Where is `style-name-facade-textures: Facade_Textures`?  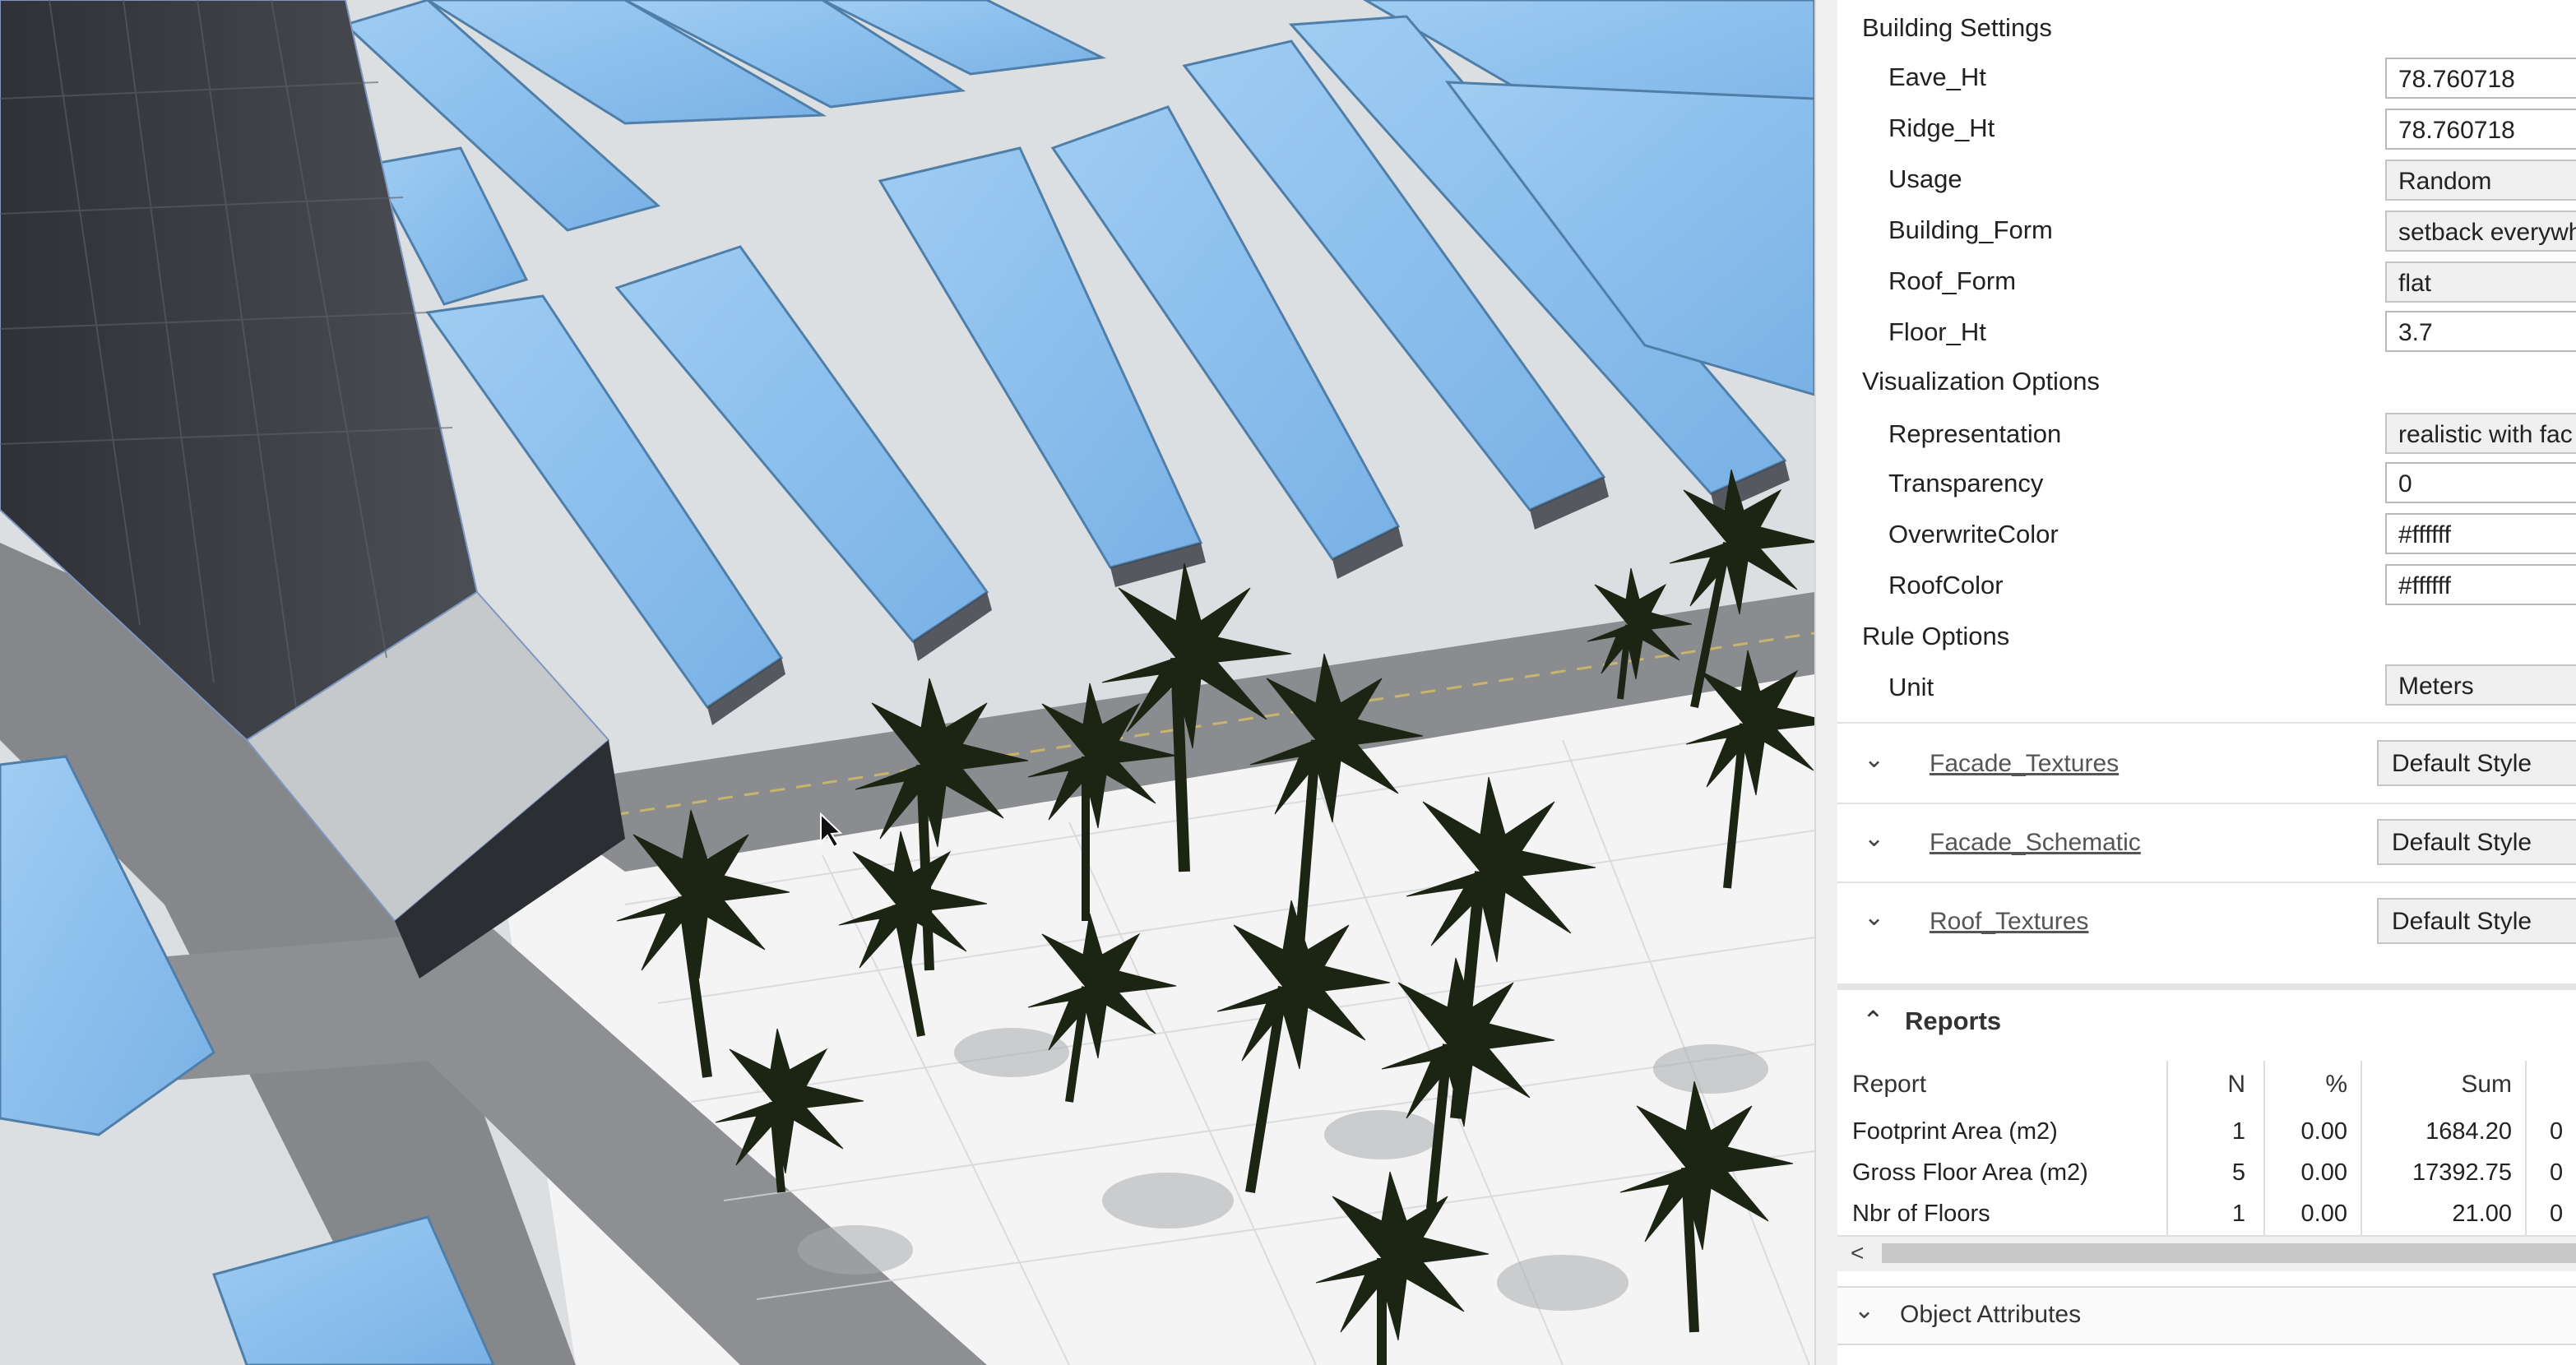 style-name-facade-textures: Facade_Textures is located at coordinates (2025, 764).